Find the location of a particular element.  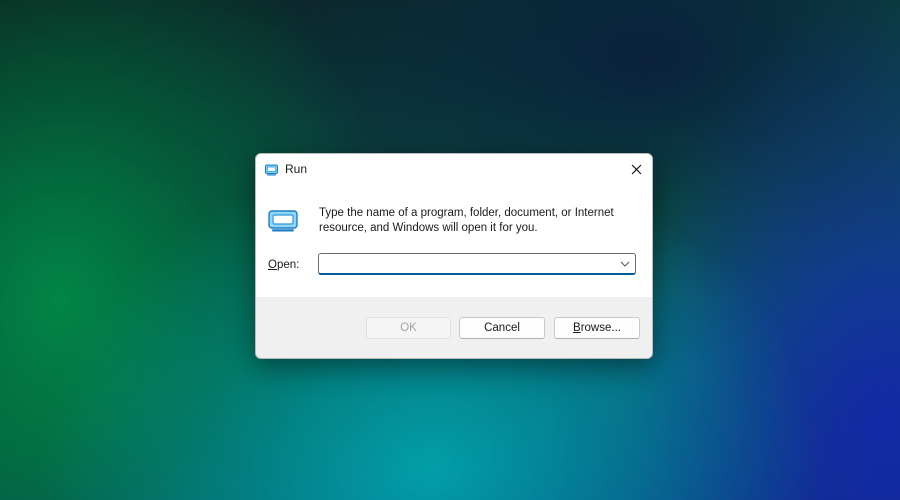

open-combobox is located at coordinates (477, 264).